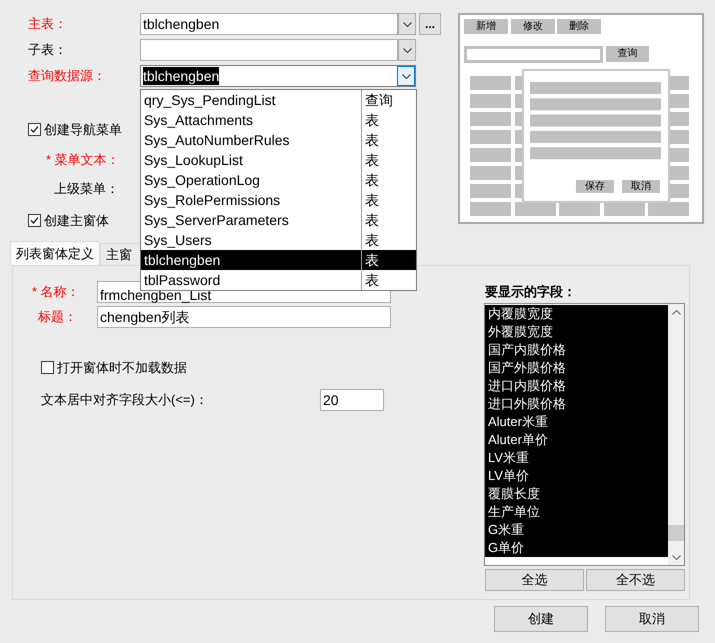 Image resolution: width=715 pixels, height=643 pixels. I want to click on list-label: 要显示的字段：, so click(531, 292).